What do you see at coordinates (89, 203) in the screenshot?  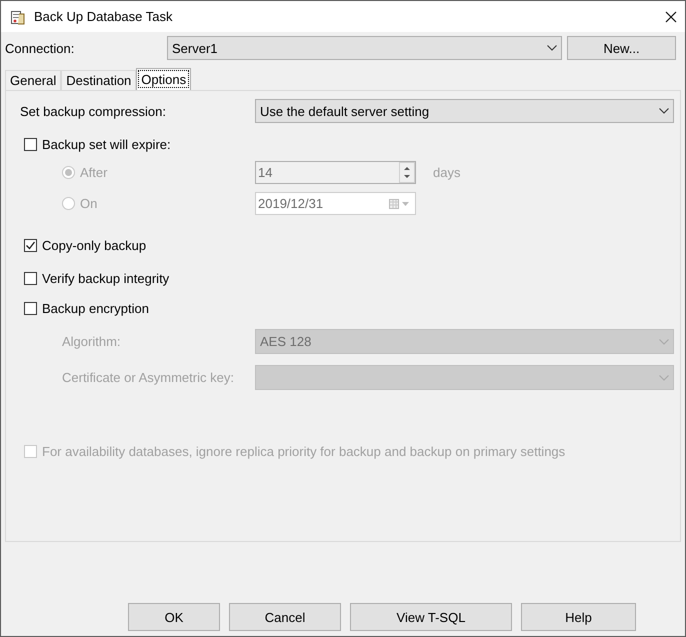 I see `radio-label: On` at bounding box center [89, 203].